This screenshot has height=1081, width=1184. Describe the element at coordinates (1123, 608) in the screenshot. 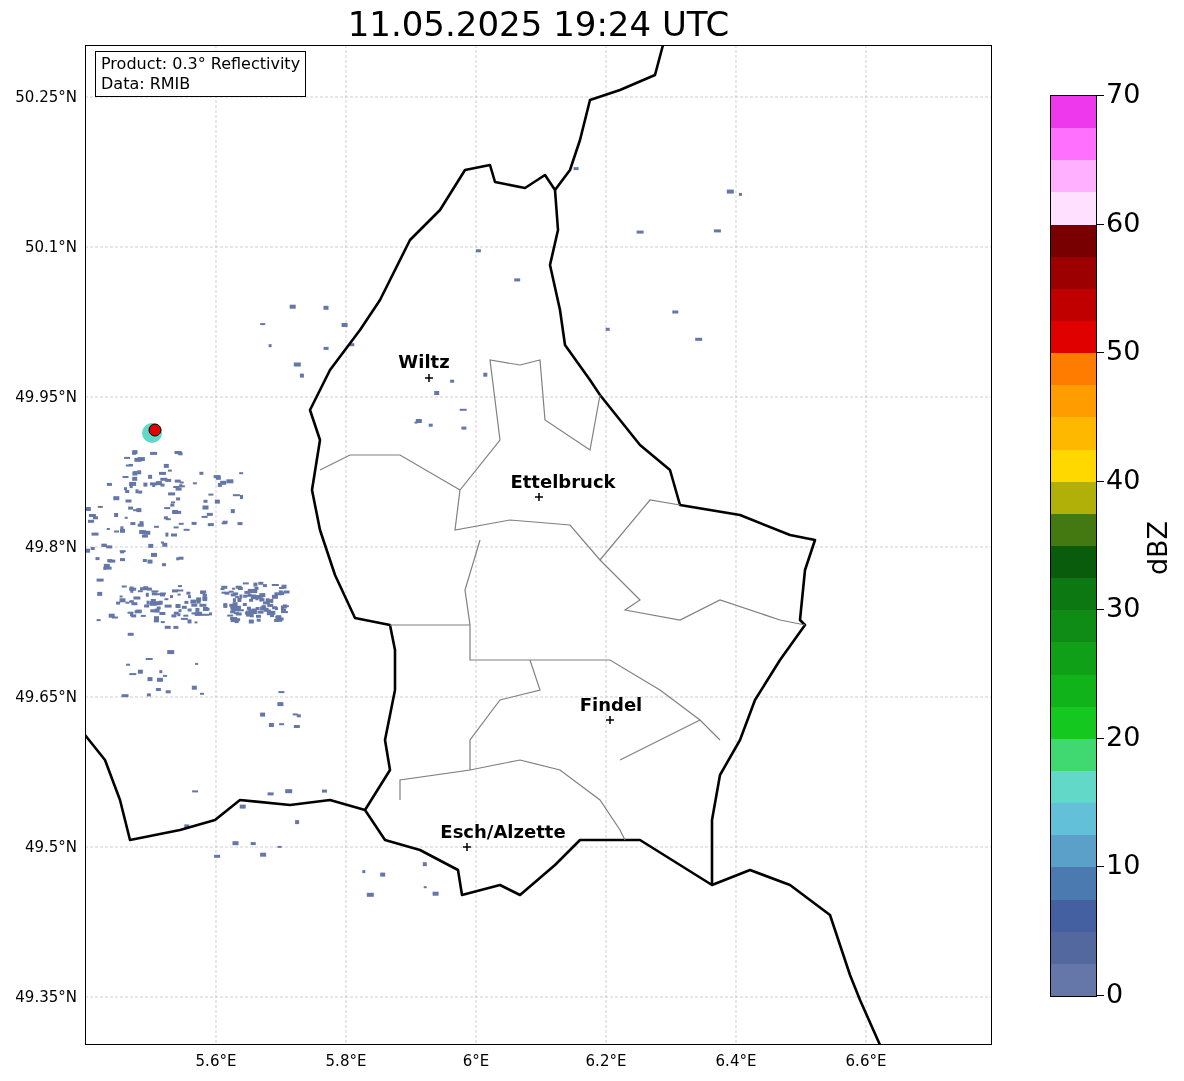

I see `scale-label: 30` at that location.